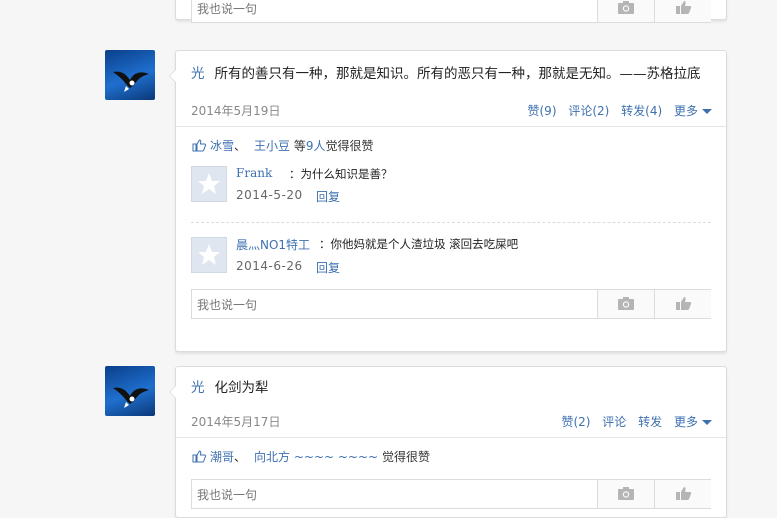 The image size is (777, 518). I want to click on liker-name: 冰雪, so click(222, 146).